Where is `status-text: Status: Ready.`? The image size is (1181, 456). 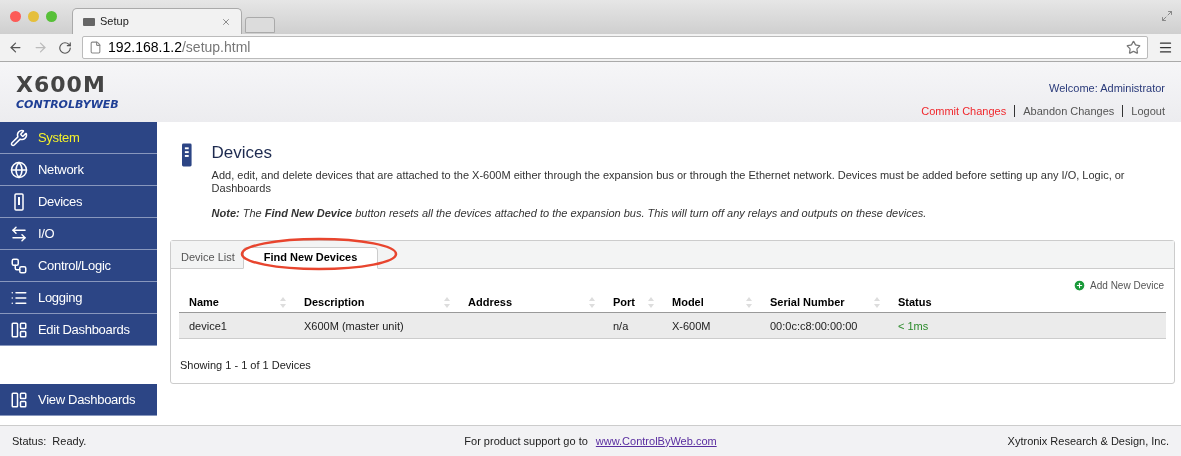
status-text: Status: Ready. is located at coordinates (50, 441).